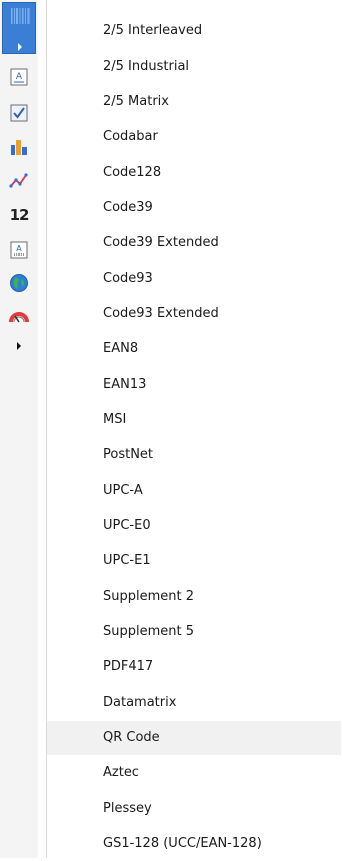  What do you see at coordinates (194, 137) in the screenshot?
I see `menu-item: Codabar` at bounding box center [194, 137].